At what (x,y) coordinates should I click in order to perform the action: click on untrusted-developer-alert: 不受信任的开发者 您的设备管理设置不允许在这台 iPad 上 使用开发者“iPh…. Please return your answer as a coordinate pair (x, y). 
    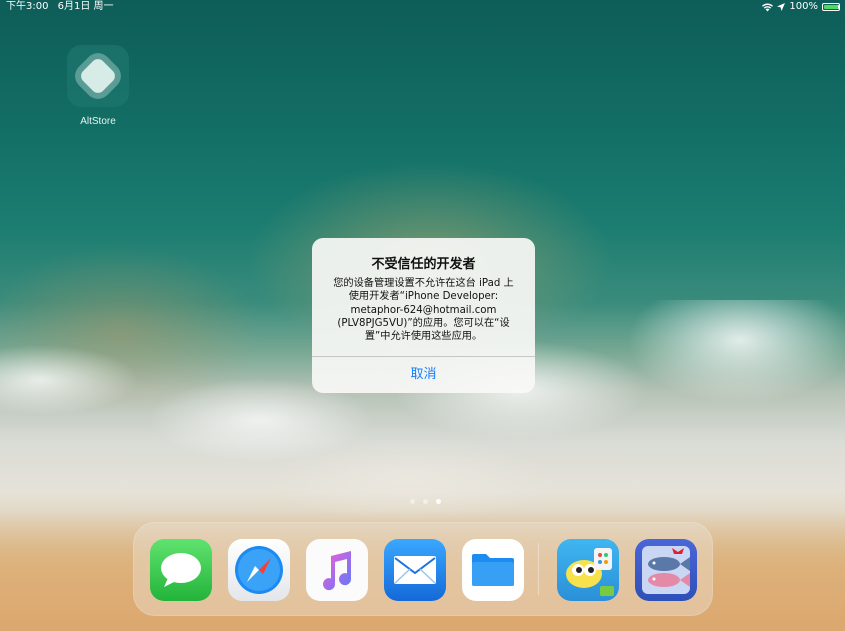
    Looking at the image, I should click on (423, 315).